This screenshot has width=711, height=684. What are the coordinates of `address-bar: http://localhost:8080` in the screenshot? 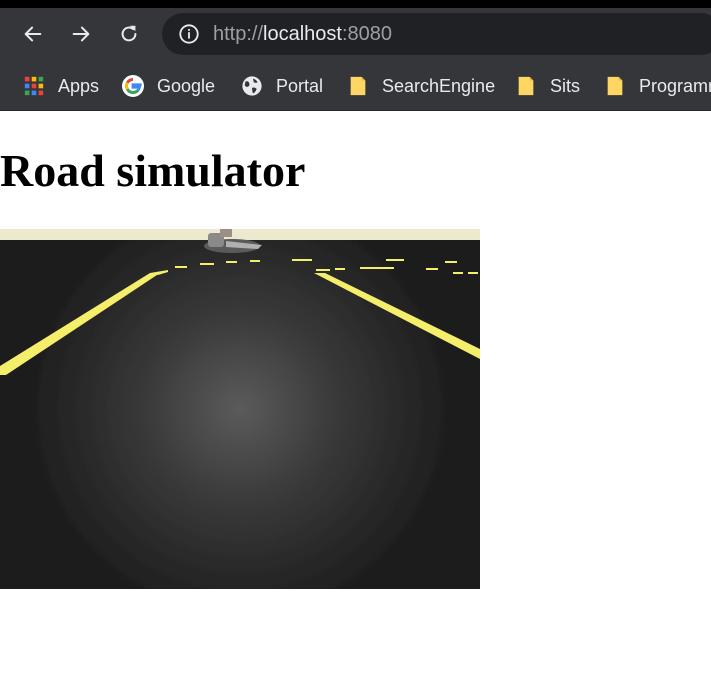 It's located at (436, 34).